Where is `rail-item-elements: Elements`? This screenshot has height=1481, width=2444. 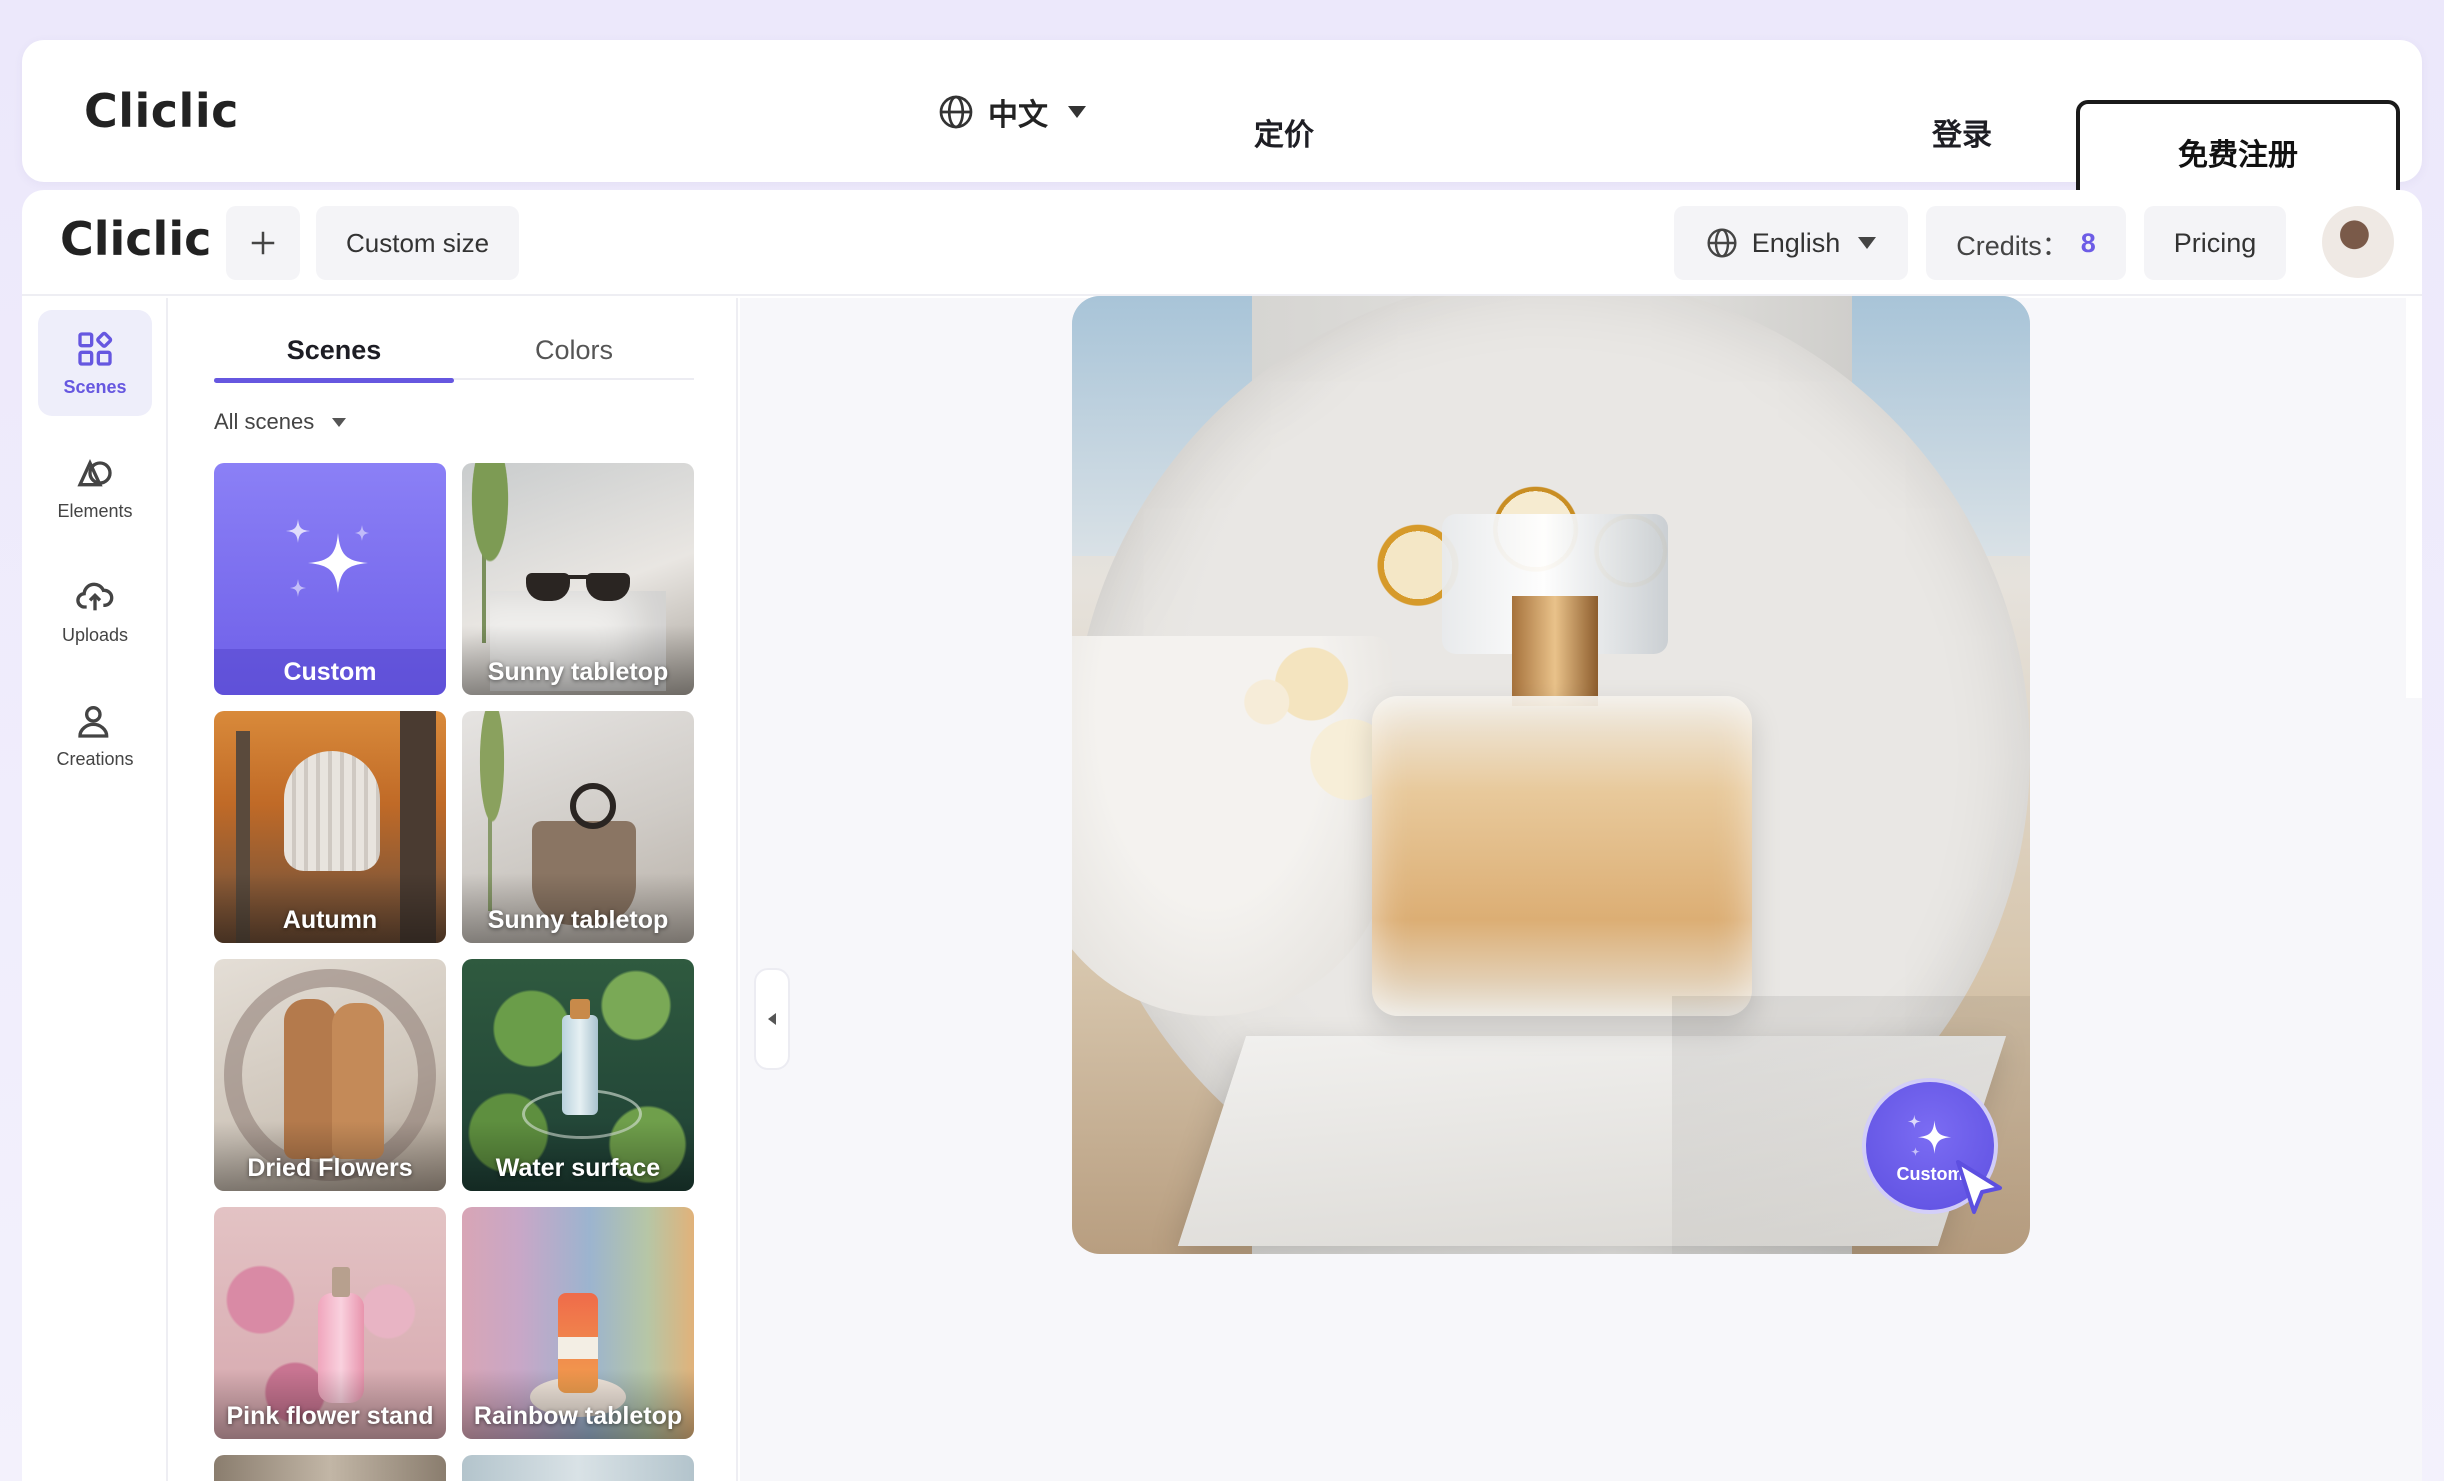
rail-item-elements: Elements is located at coordinates (95, 487).